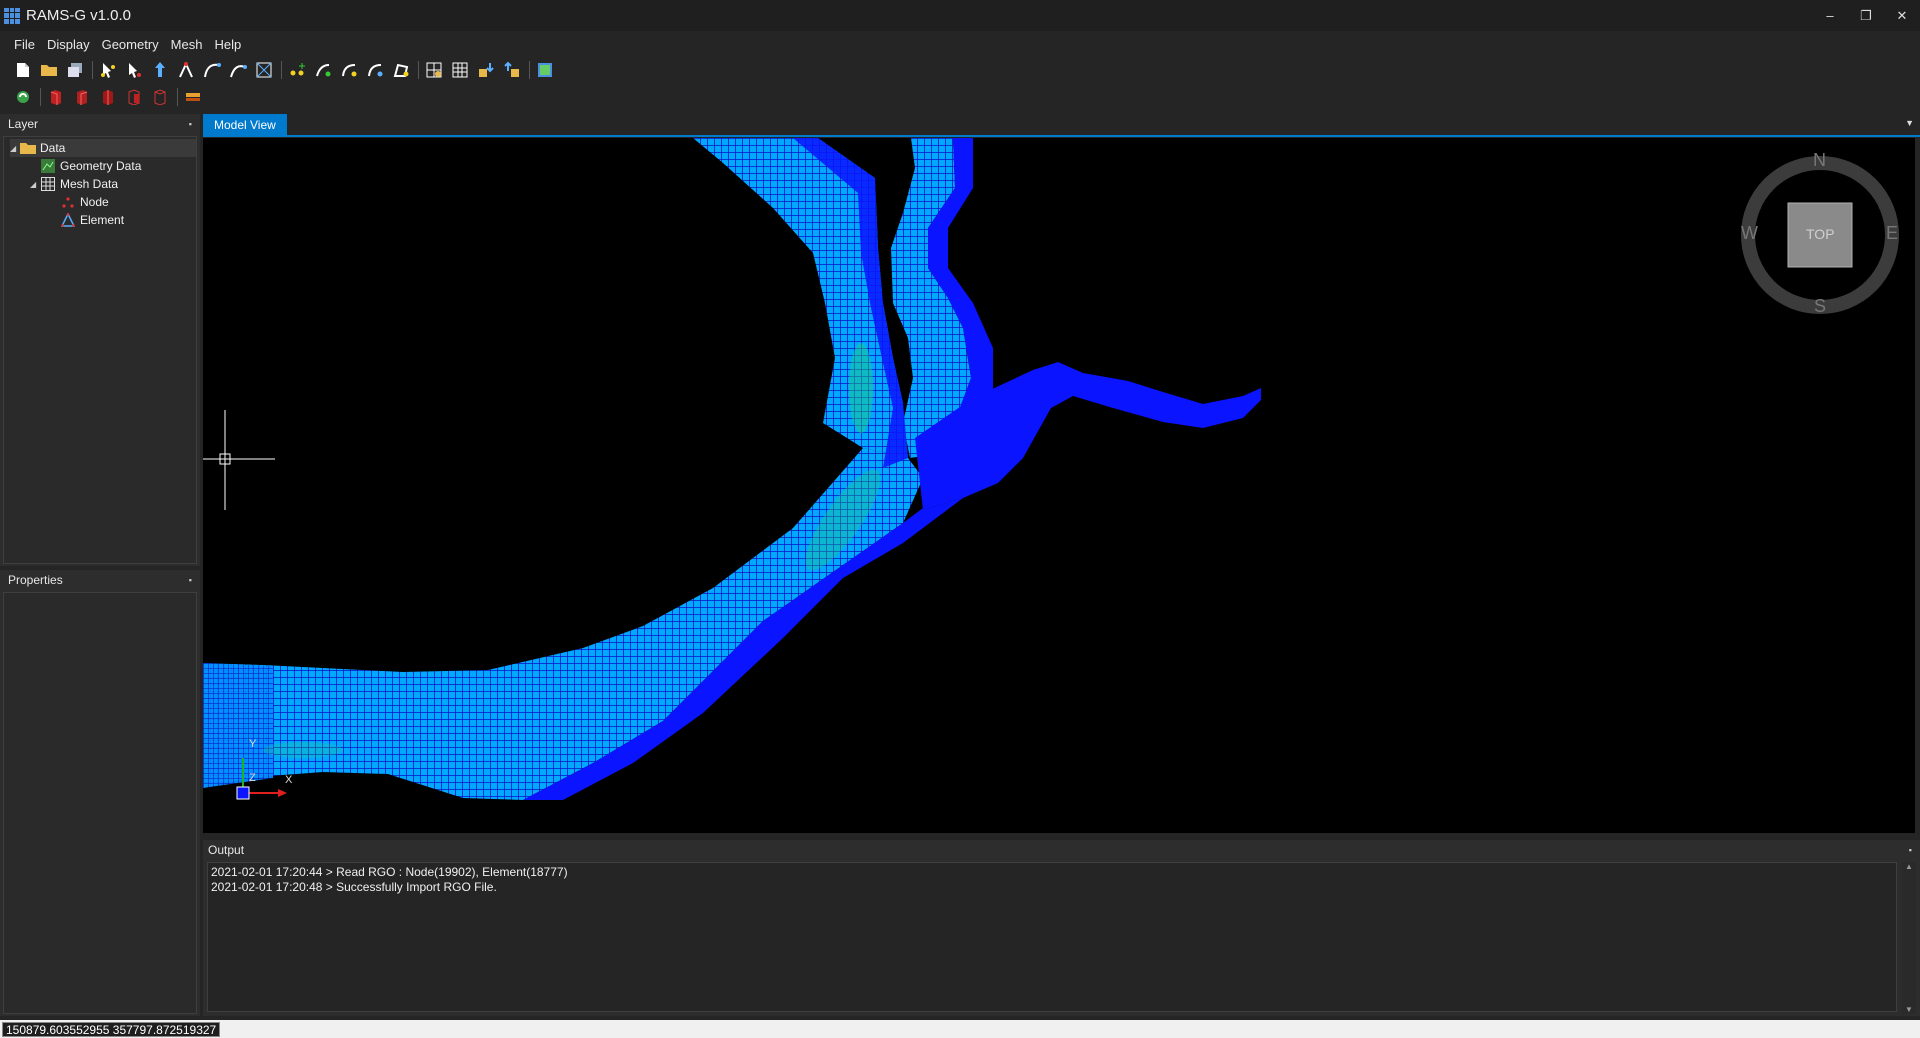  I want to click on tree-item-data: ◢ Data, so click(103, 148).